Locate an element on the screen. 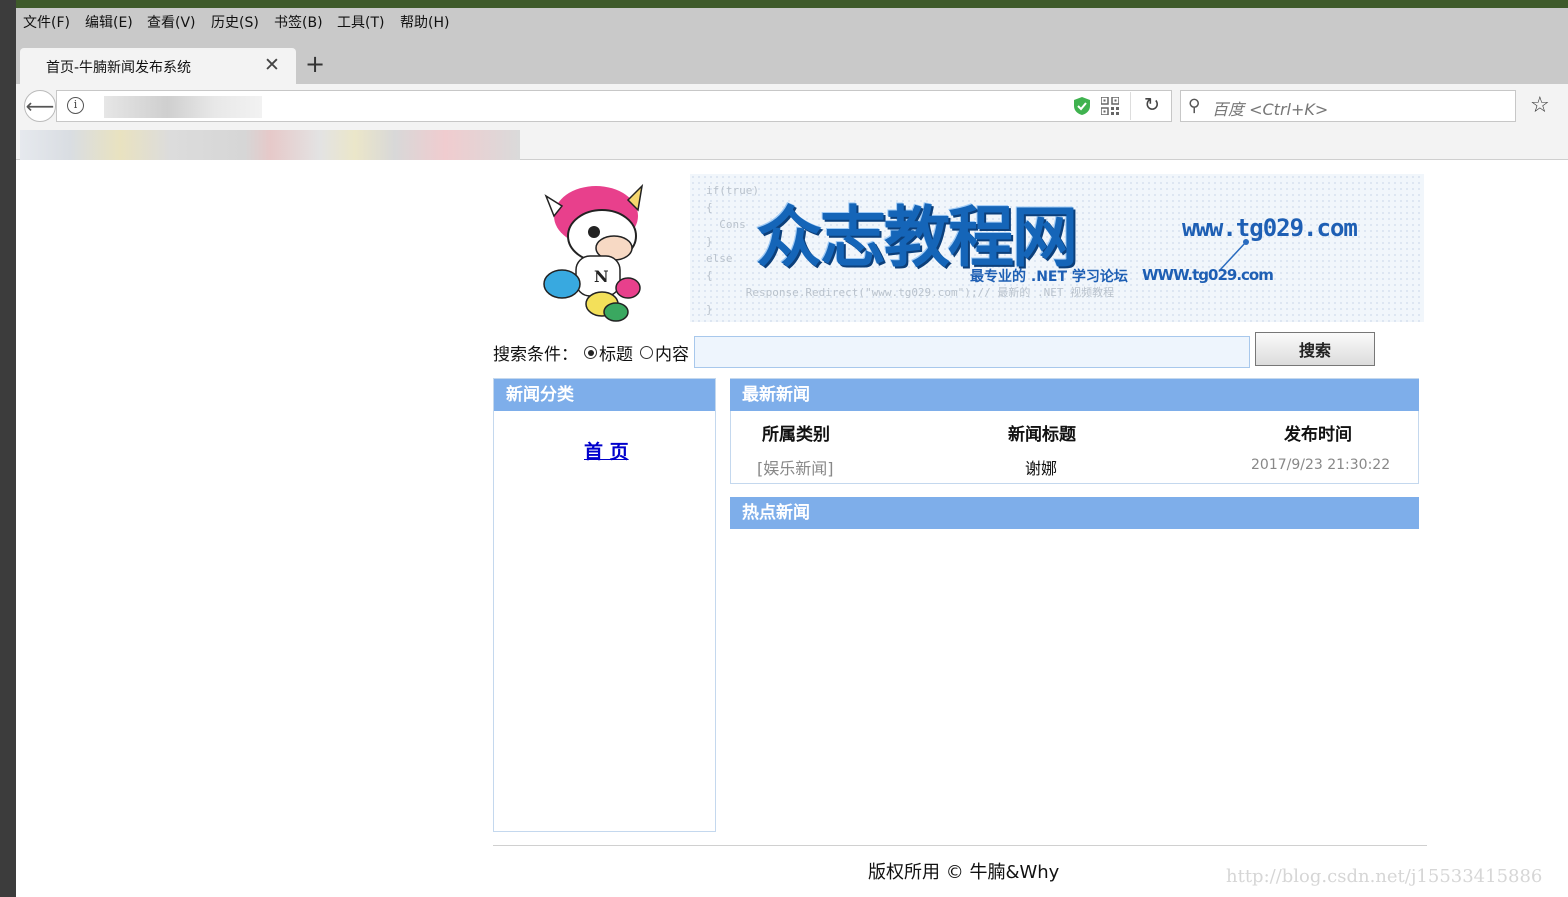 This screenshot has height=897, width=1568. search-input is located at coordinates (972, 352).